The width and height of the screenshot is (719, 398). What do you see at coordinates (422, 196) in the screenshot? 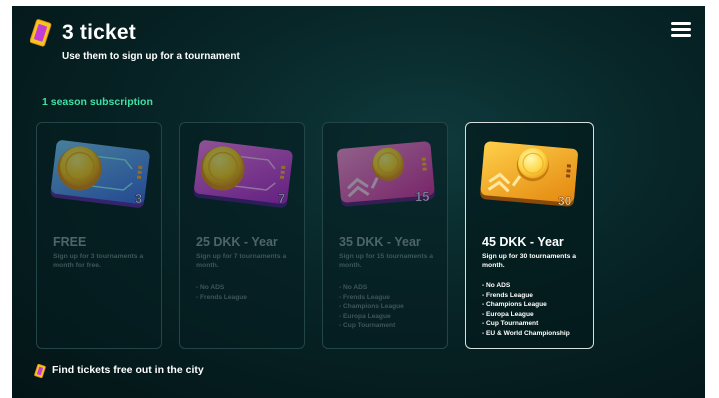
I see `ticket-number: 15` at bounding box center [422, 196].